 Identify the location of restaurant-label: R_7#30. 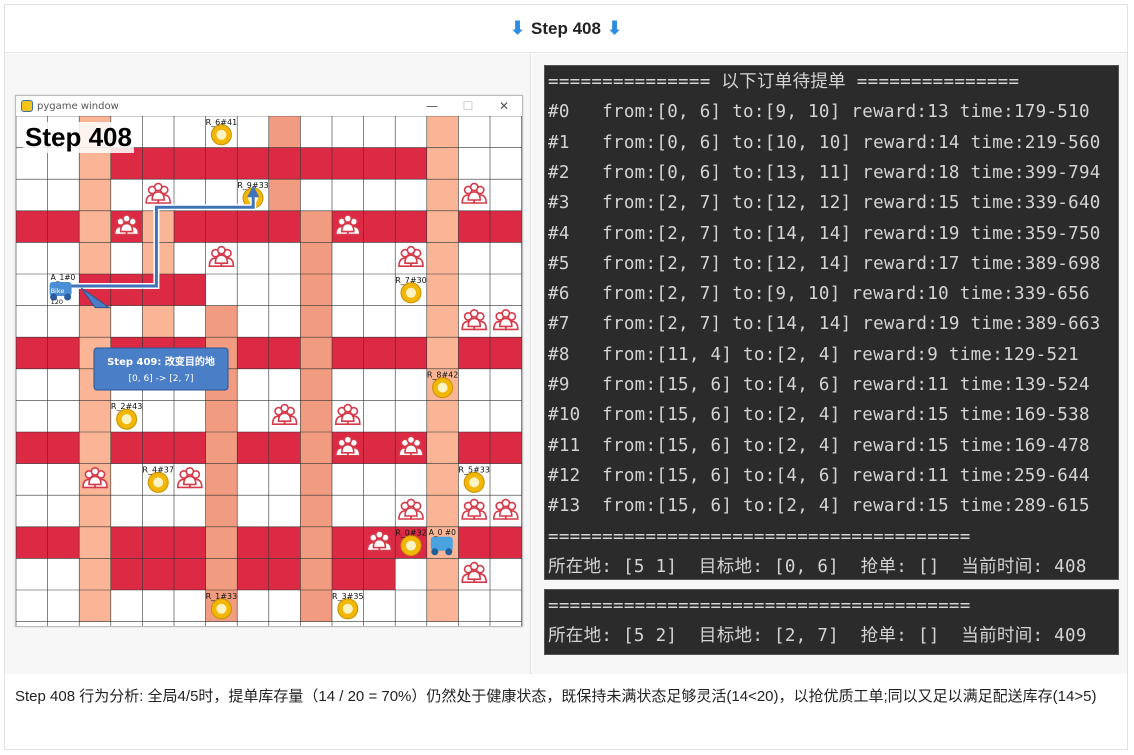
(411, 280).